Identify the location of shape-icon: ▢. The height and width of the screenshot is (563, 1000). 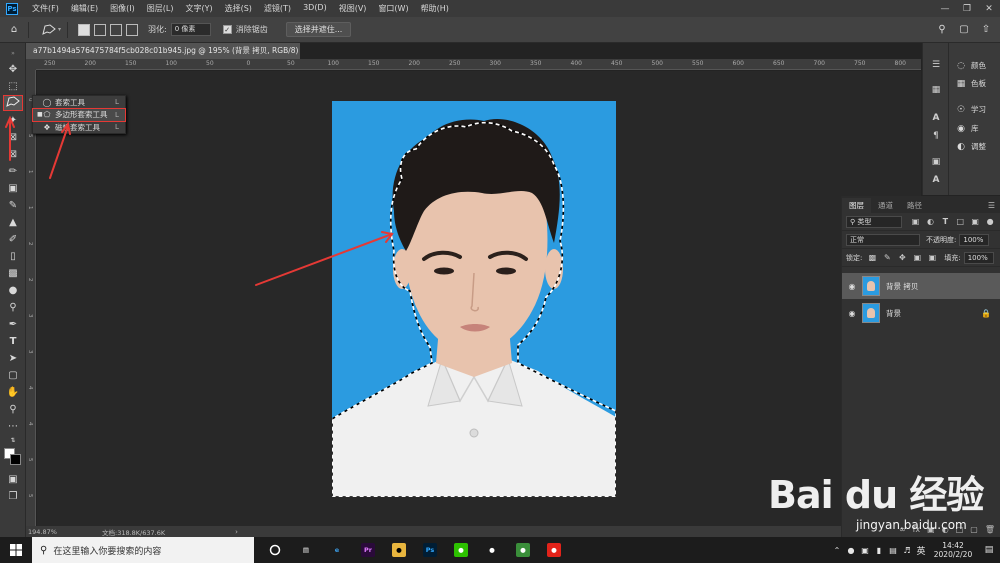
(13, 376).